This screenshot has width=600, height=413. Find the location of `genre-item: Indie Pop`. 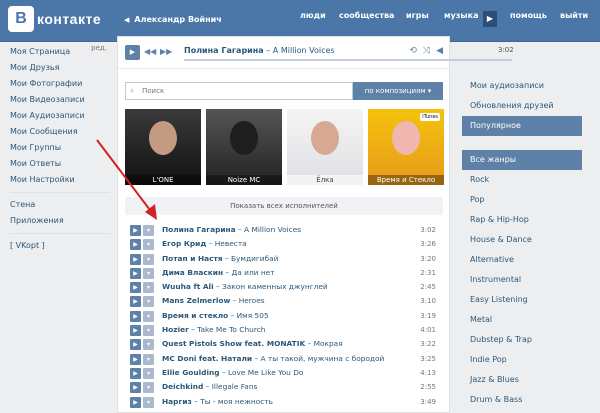

genre-item: Indie Pop is located at coordinates (522, 360).